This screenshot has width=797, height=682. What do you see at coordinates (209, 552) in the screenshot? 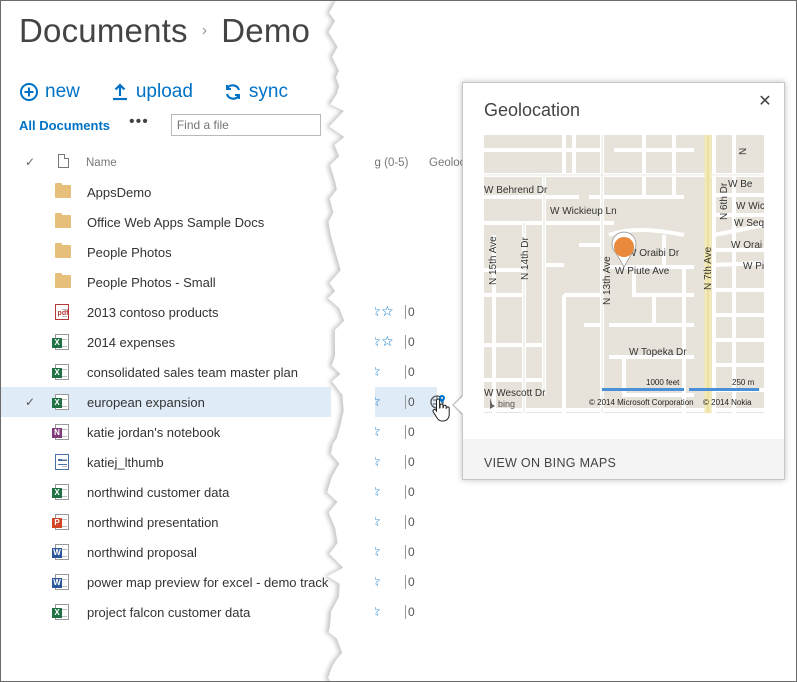
I see `file-name-link: northwind proposal` at bounding box center [209, 552].